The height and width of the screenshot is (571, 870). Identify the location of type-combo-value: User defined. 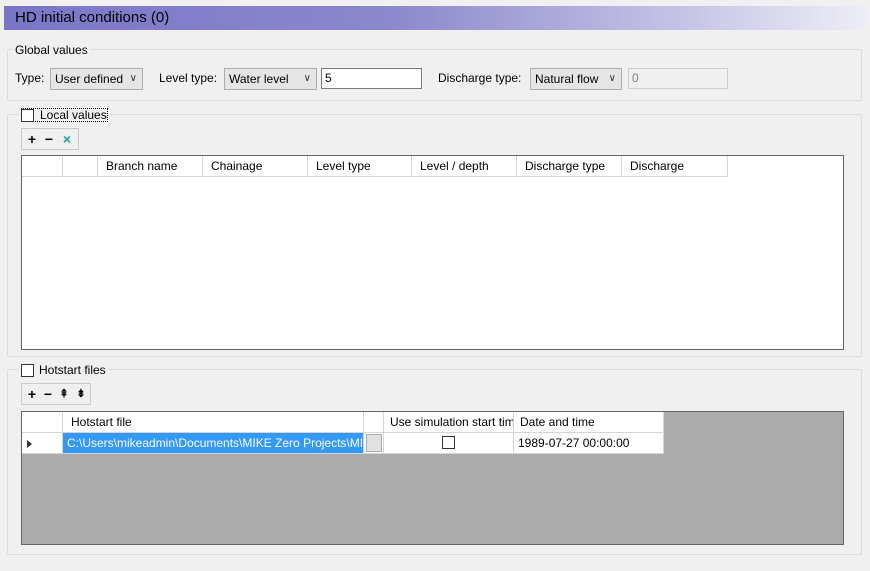
(89, 79).